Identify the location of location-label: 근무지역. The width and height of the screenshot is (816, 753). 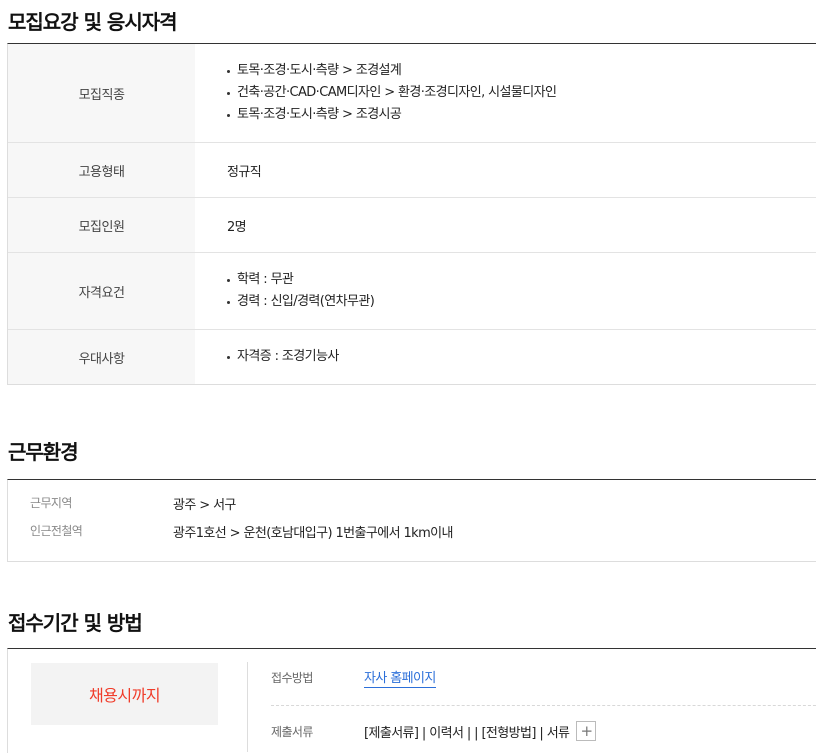
(51, 503).